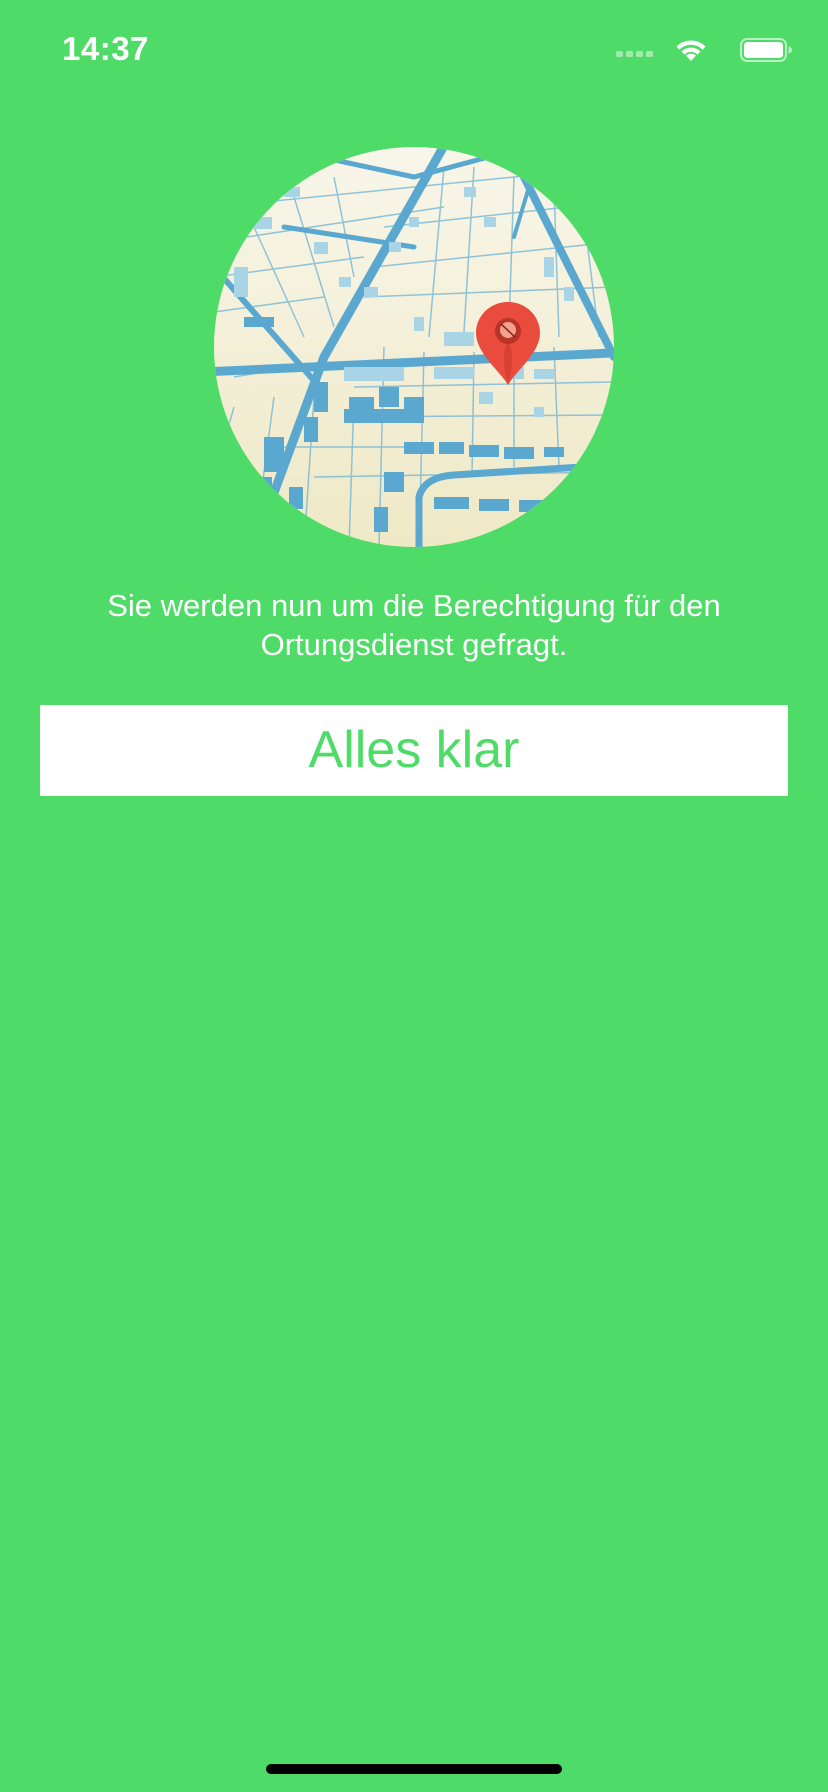  Describe the element at coordinates (414, 347) in the screenshot. I see `map-illustration` at that location.